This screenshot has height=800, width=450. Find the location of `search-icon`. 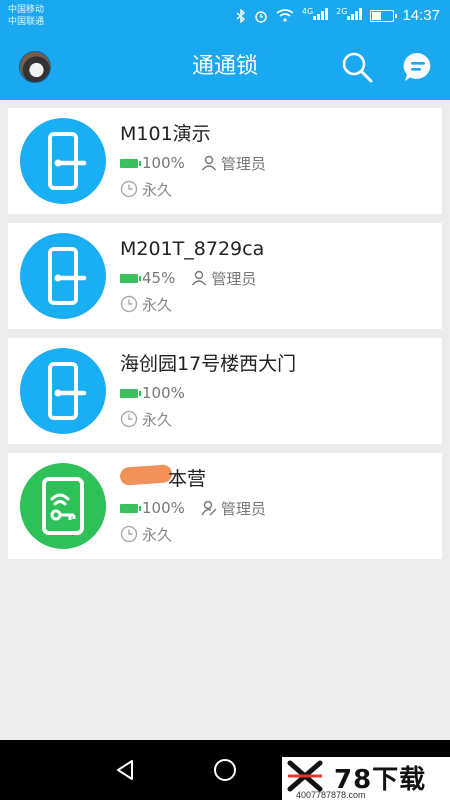

search-icon is located at coordinates (357, 67).